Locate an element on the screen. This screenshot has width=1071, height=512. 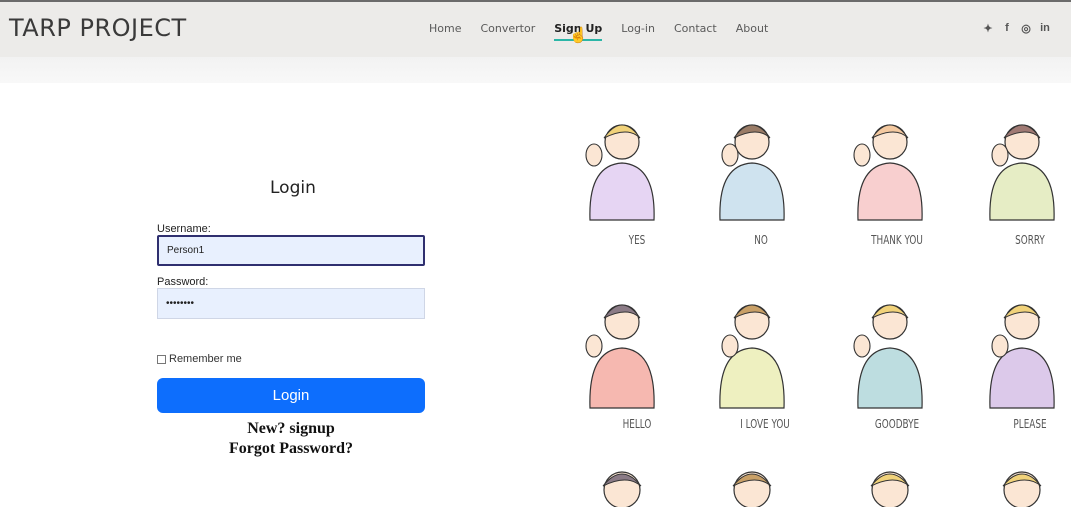
linkedin-icon: in is located at coordinates (1045, 28).